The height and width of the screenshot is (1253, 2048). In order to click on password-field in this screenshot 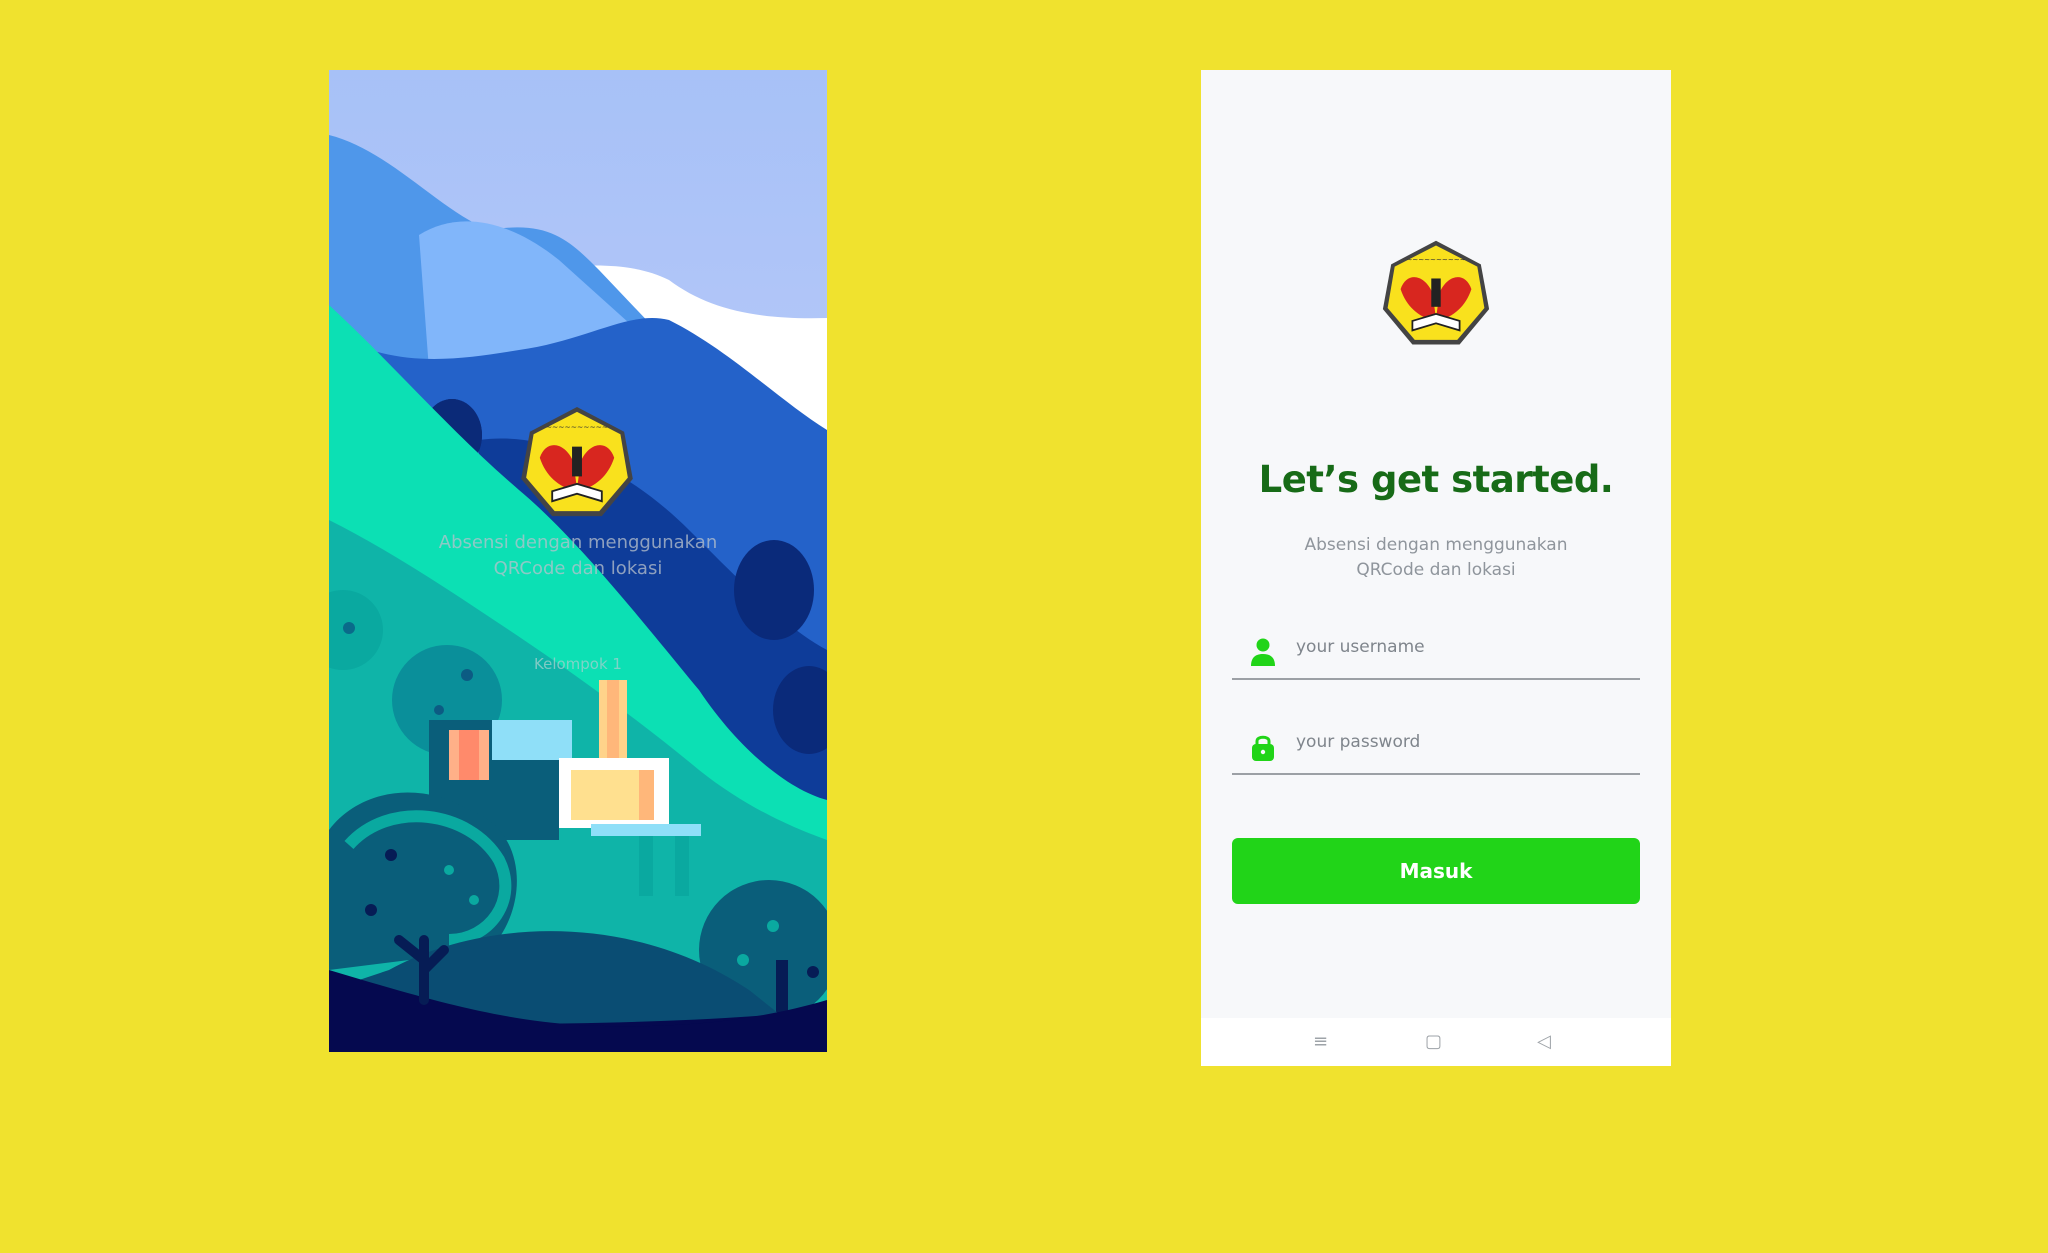, I will do `click(1436, 745)`.